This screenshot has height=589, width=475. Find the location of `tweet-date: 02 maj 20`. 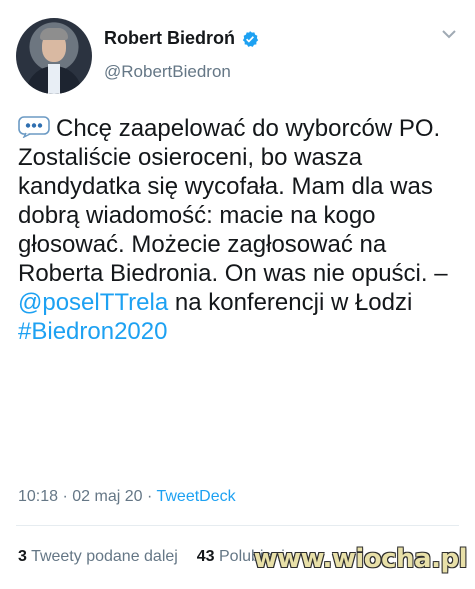

tweet-date: 02 maj 20 is located at coordinates (107, 496).